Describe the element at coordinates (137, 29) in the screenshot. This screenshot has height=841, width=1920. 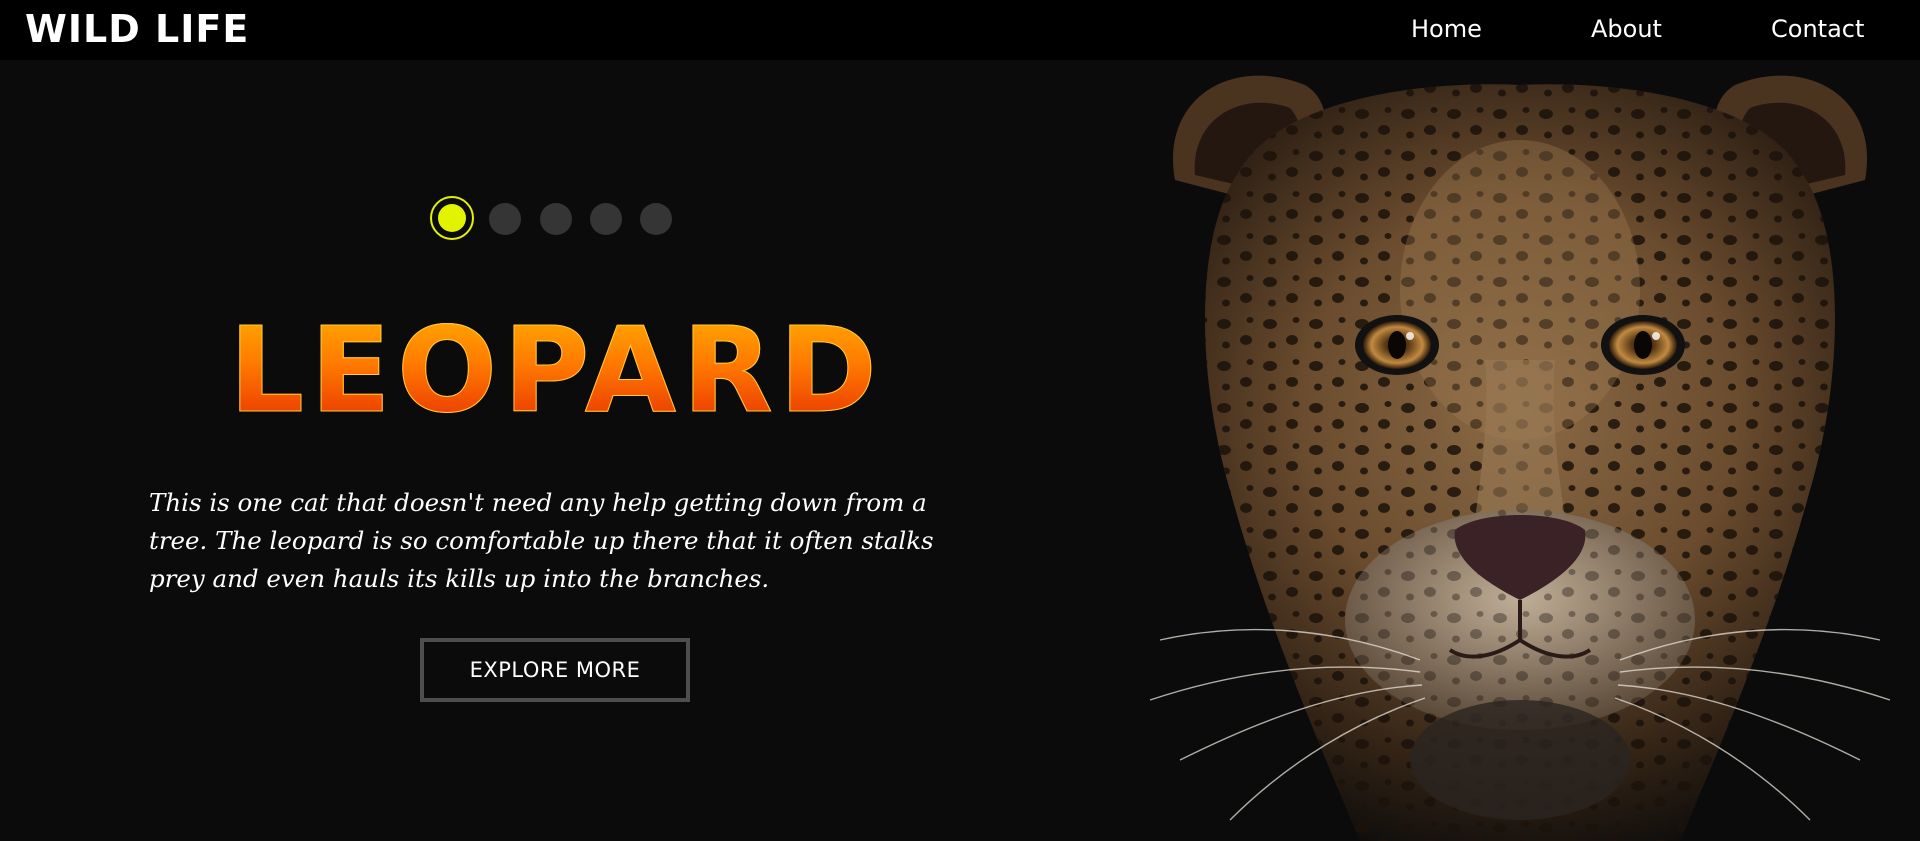
I see `site-logo: WILD LIFE` at that location.